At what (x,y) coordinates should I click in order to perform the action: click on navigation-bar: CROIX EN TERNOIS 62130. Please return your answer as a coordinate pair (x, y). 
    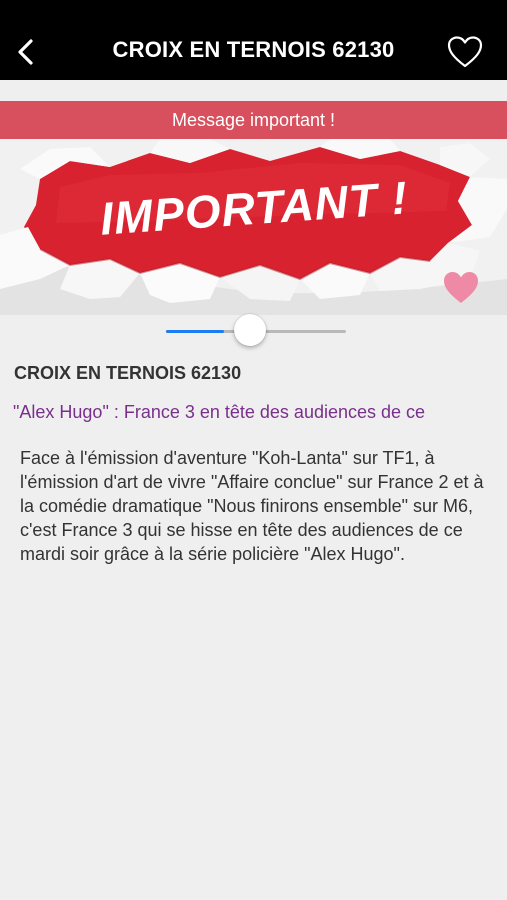
    Looking at the image, I should click on (253, 40).